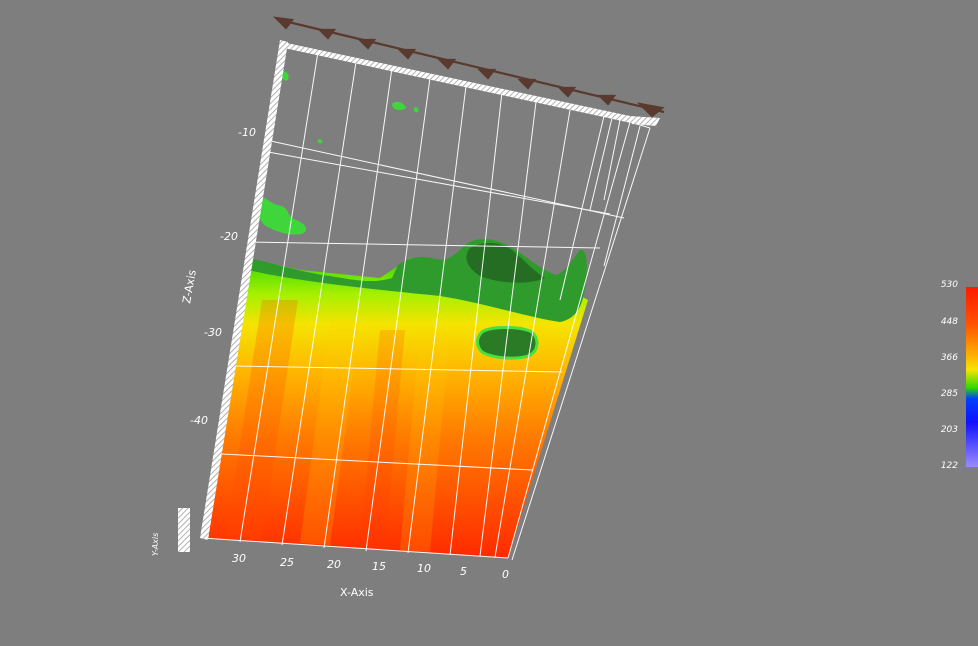 This screenshot has width=978, height=646. I want to click on legend-label-max: 530, so click(949, 285).